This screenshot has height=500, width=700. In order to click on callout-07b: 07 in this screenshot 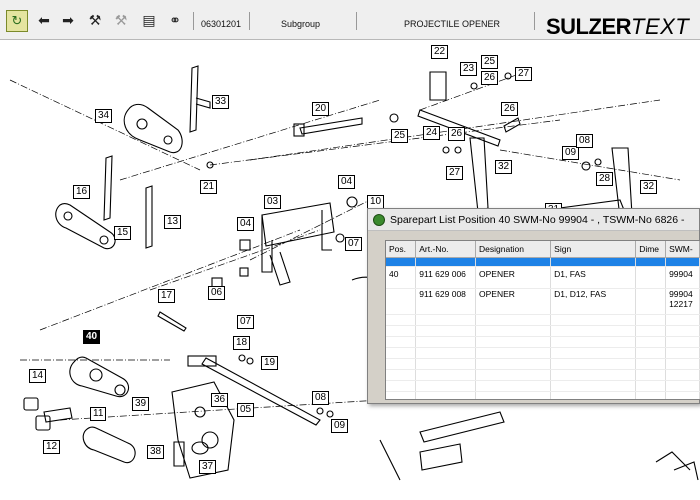, I will do `click(246, 322)`.